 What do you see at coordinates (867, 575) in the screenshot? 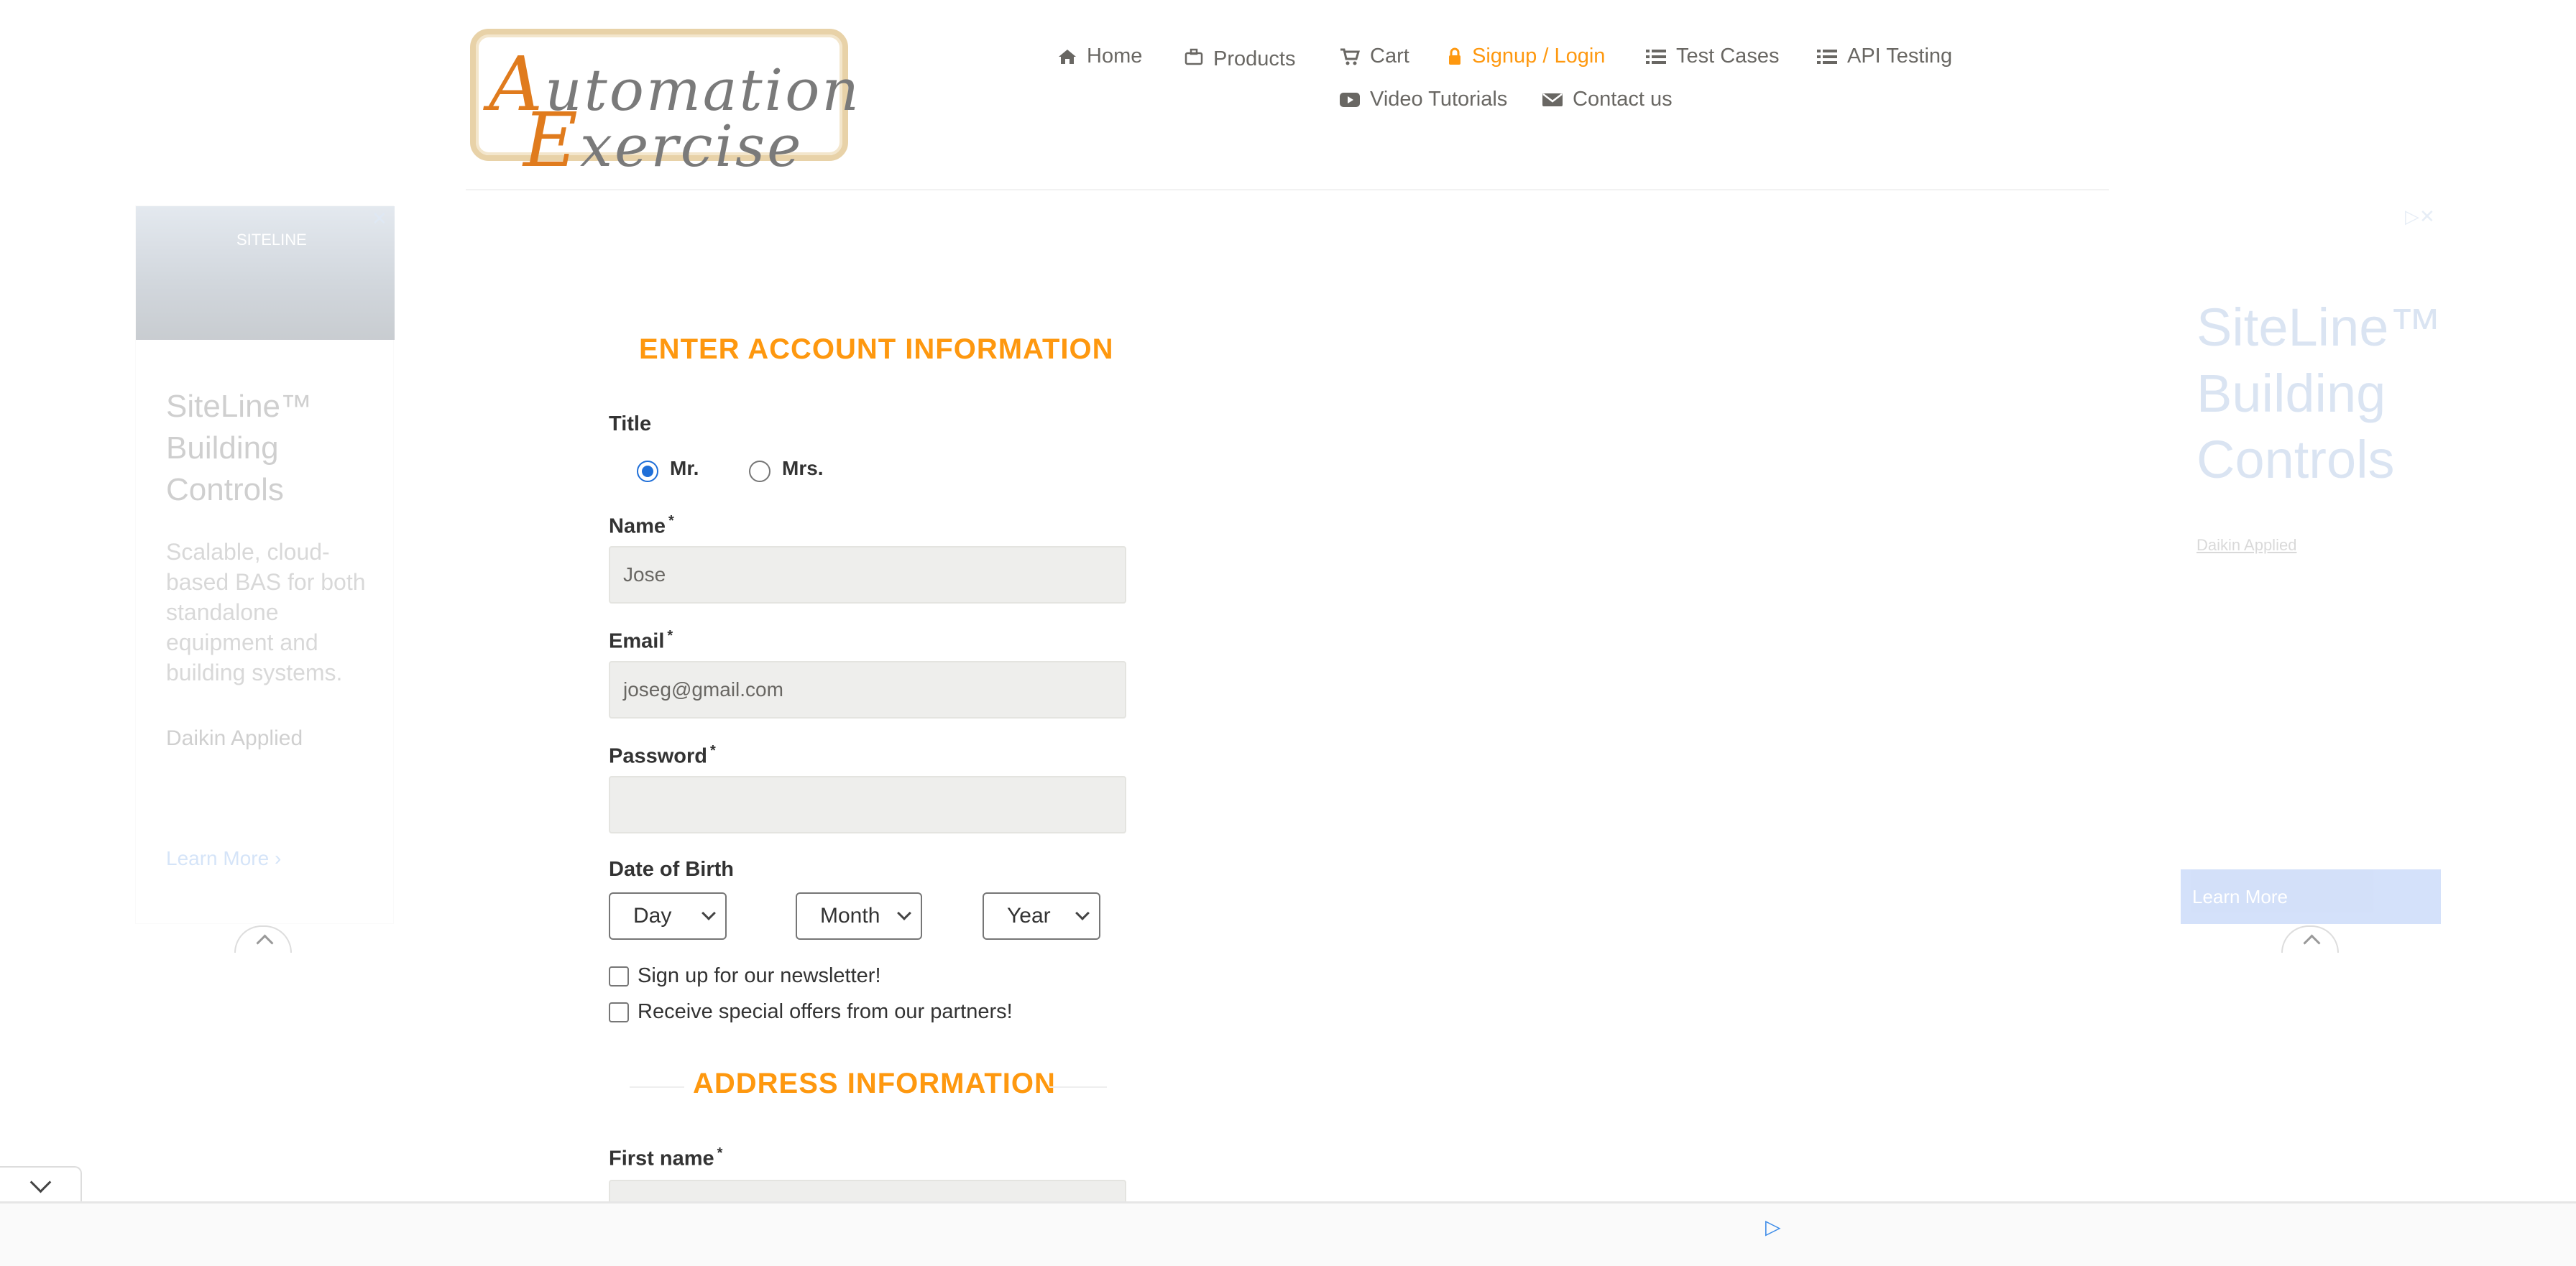
I see `name-input: Jose` at bounding box center [867, 575].